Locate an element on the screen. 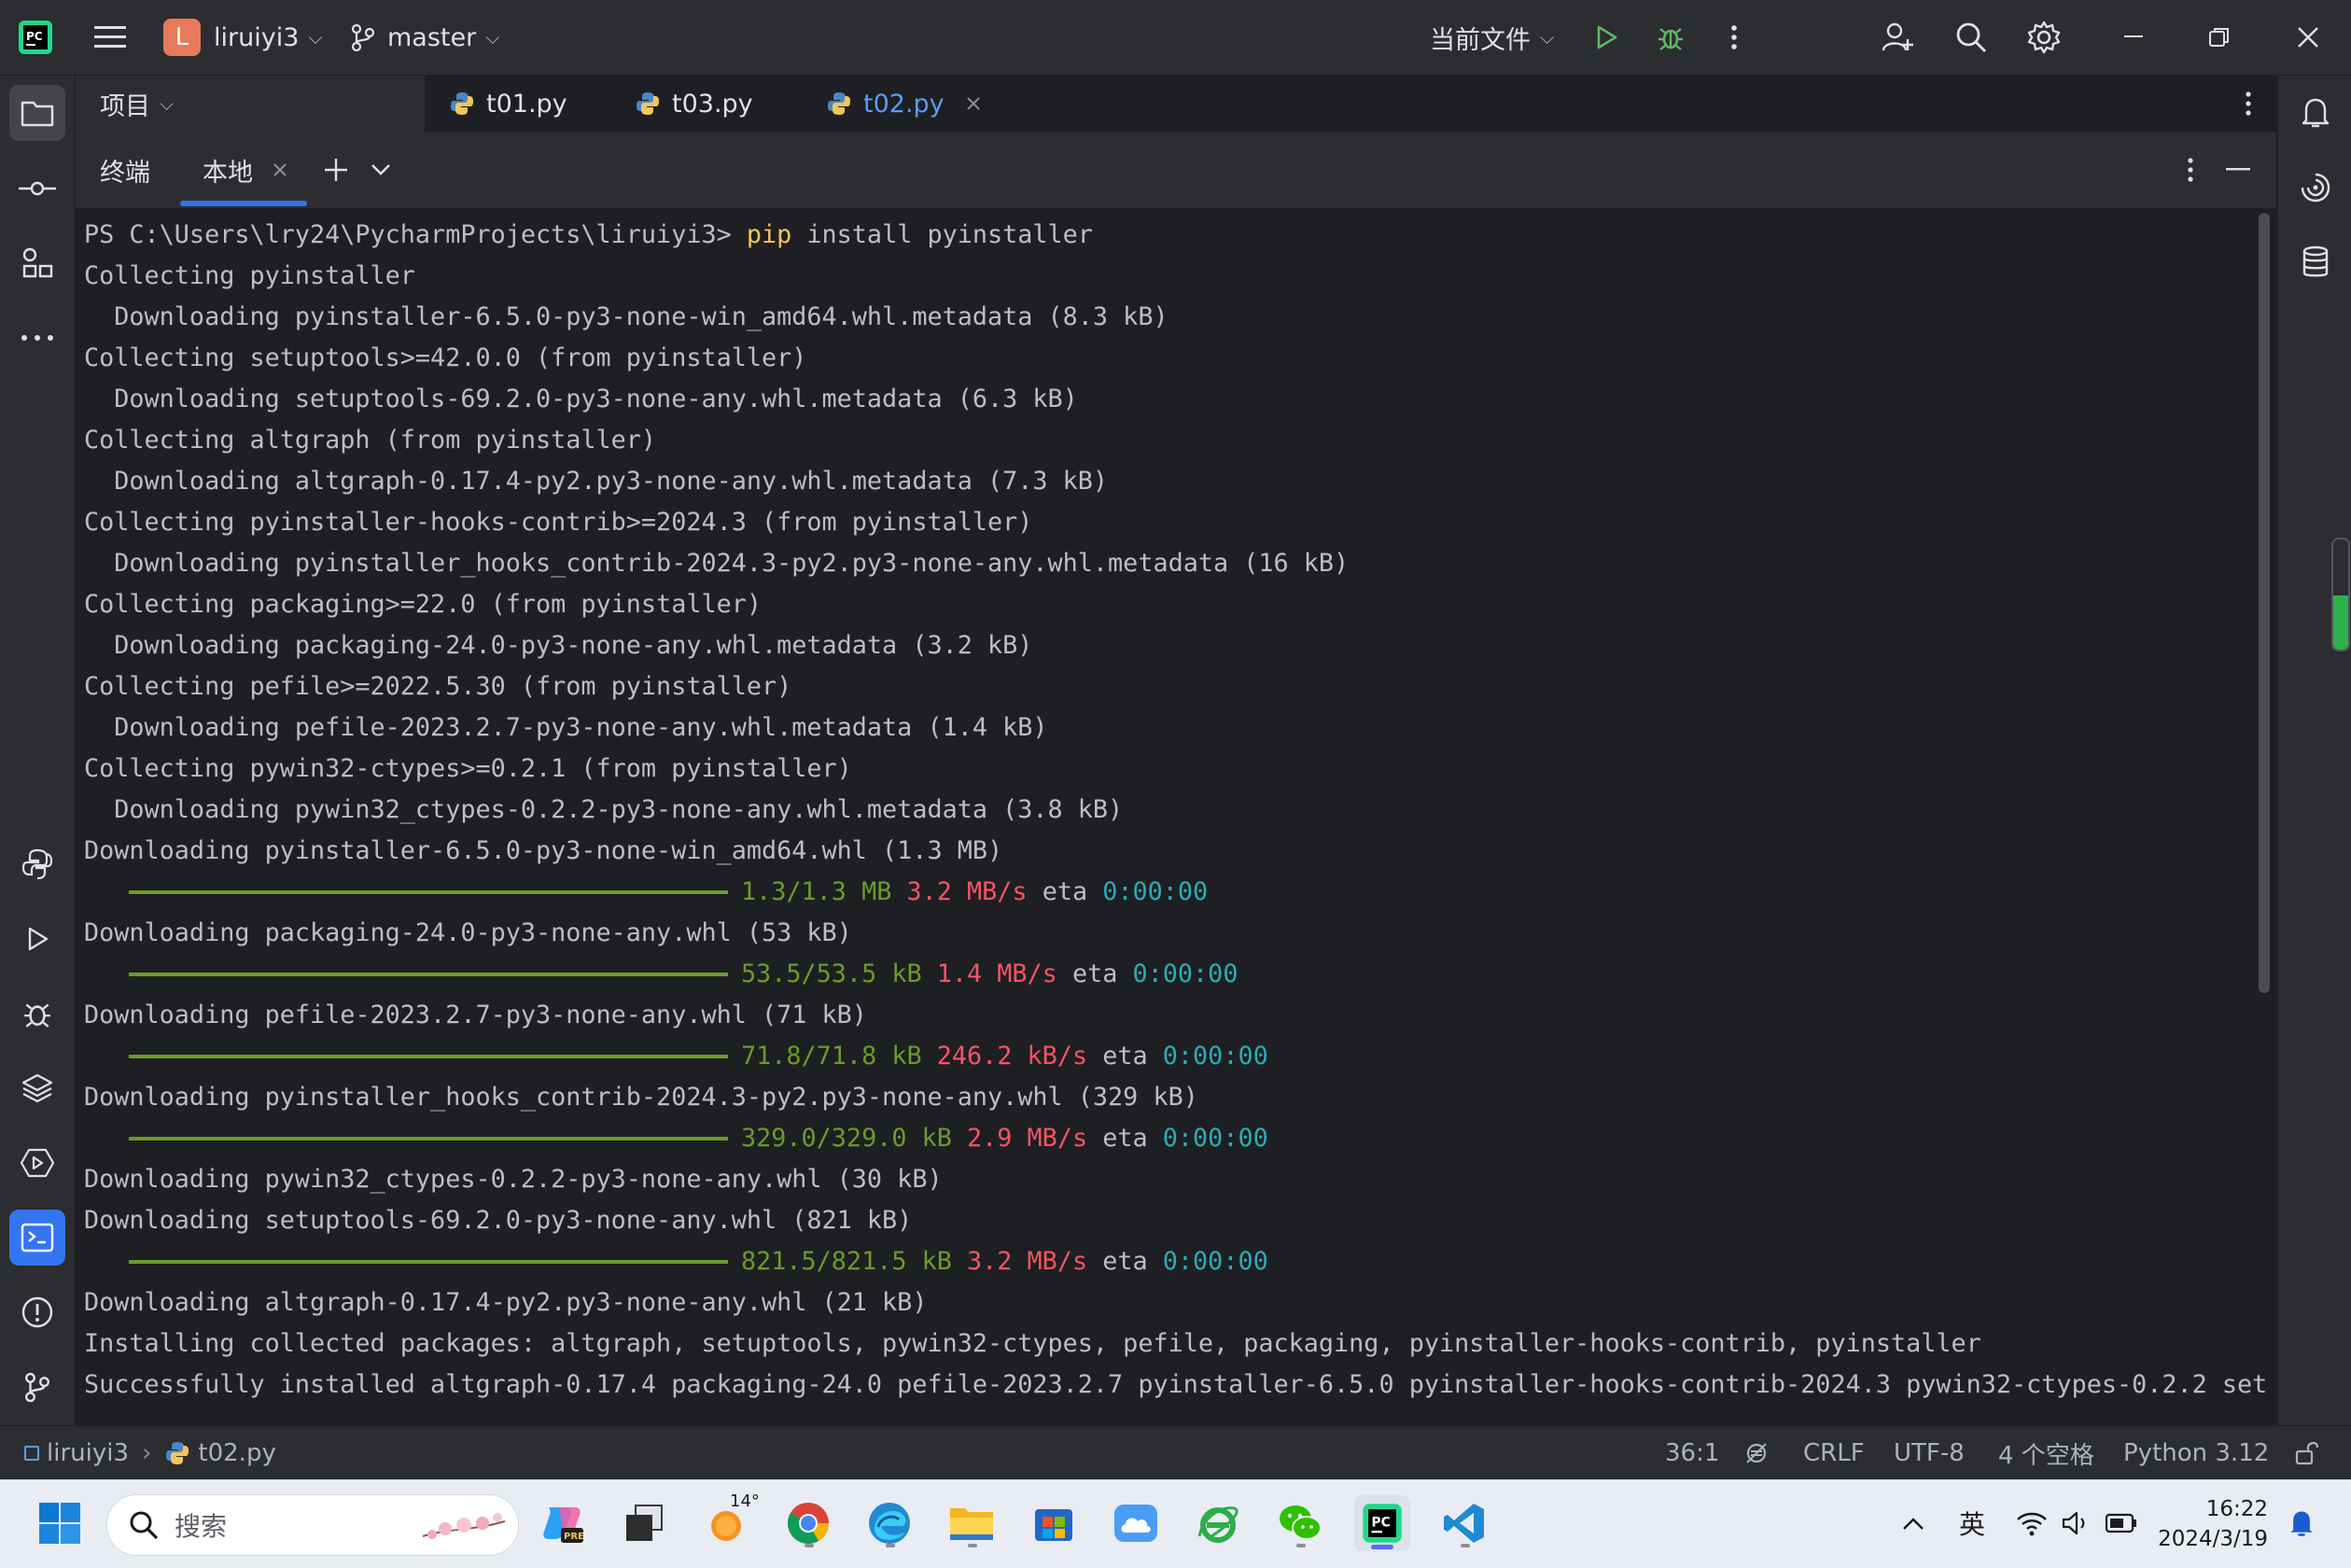  commit-icon is located at coordinates (37, 189).